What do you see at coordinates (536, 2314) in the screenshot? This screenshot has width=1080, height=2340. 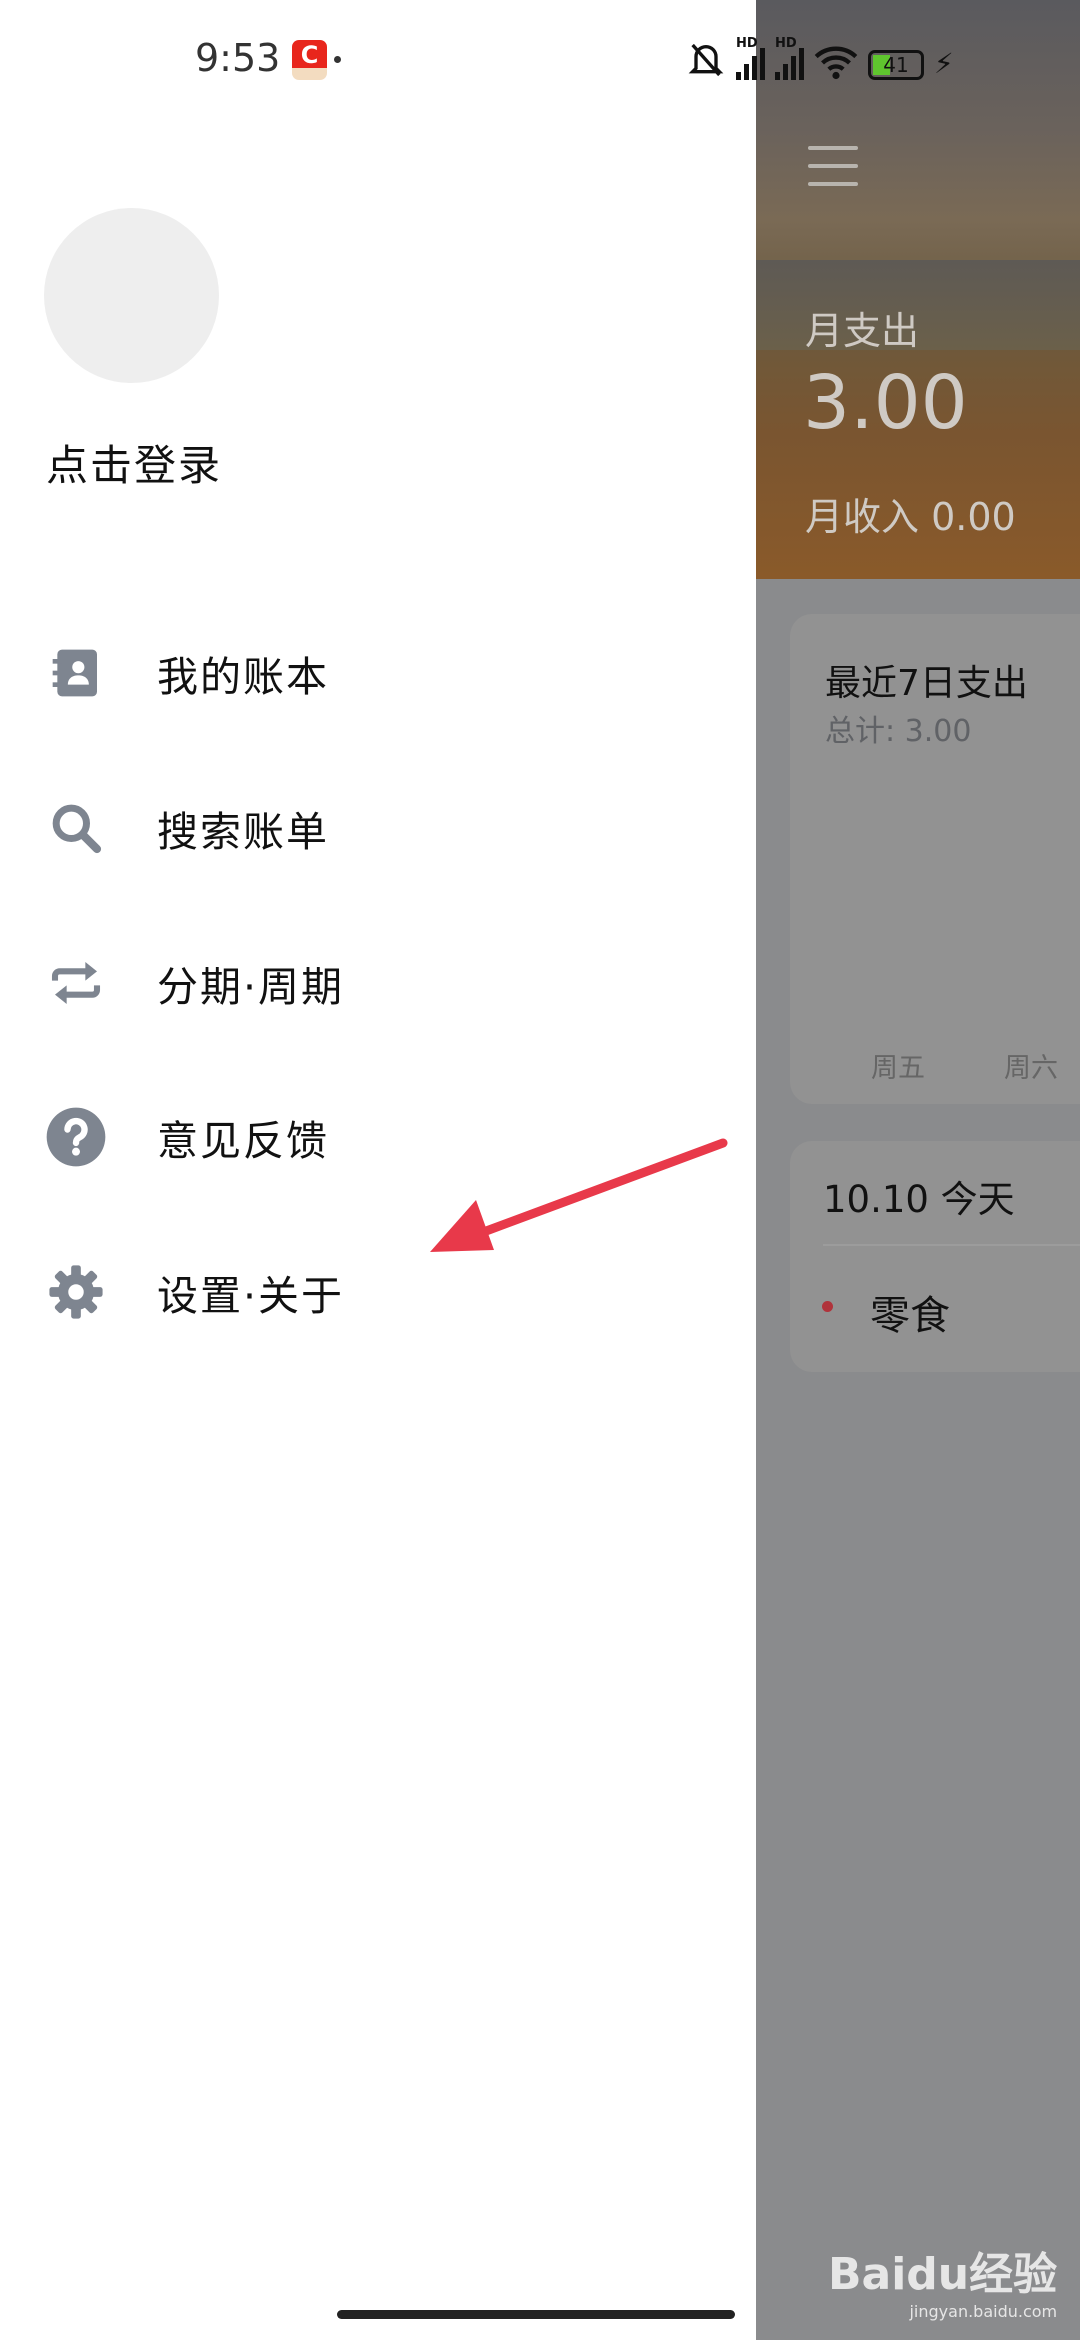 I see `home-indicator` at bounding box center [536, 2314].